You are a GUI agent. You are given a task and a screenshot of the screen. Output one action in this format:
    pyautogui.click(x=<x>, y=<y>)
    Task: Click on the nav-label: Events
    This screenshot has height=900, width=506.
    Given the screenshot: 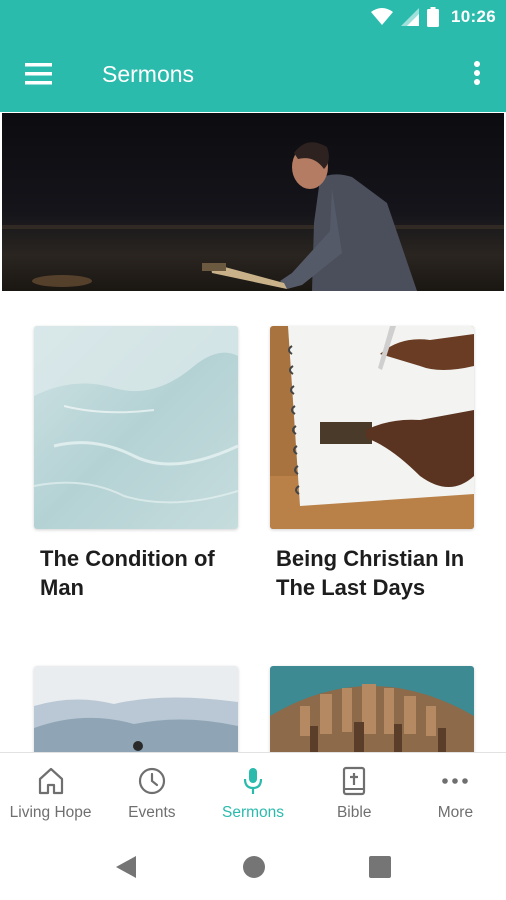 What is the action you would take?
    pyautogui.click(x=152, y=812)
    